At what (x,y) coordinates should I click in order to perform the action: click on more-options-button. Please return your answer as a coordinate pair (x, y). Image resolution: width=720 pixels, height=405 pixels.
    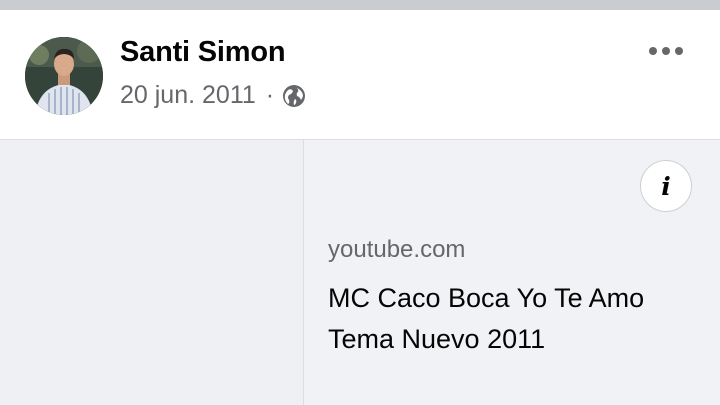
    Looking at the image, I should click on (666, 51).